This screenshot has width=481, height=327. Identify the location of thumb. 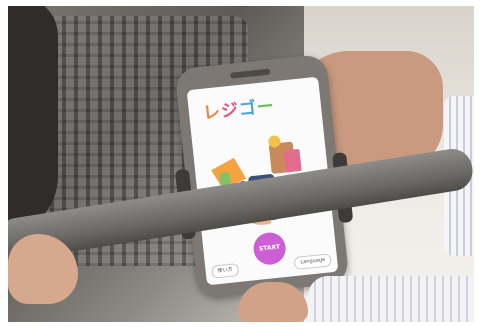
(273, 302).